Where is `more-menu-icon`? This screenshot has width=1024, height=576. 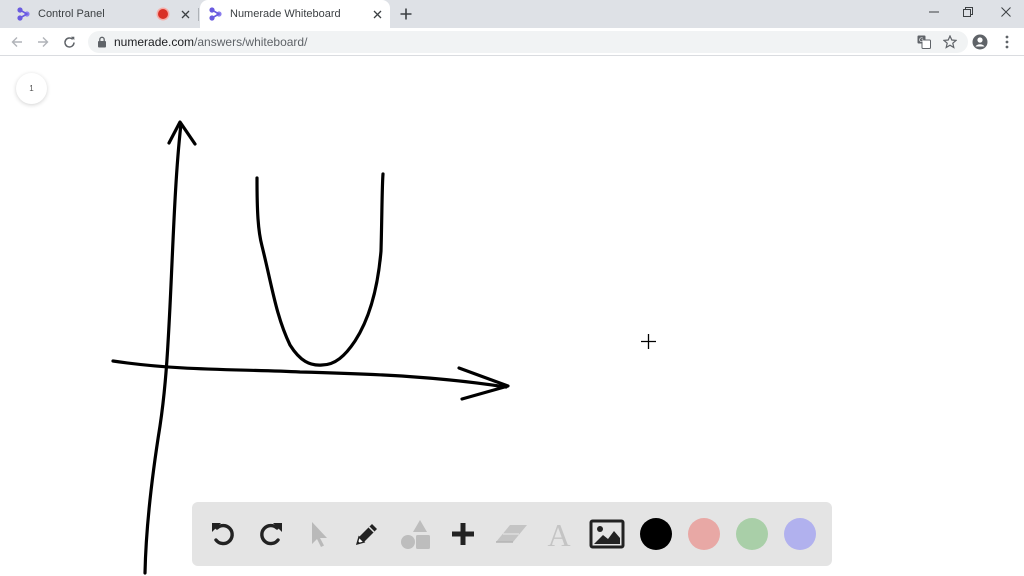
more-menu-icon is located at coordinates (1007, 42).